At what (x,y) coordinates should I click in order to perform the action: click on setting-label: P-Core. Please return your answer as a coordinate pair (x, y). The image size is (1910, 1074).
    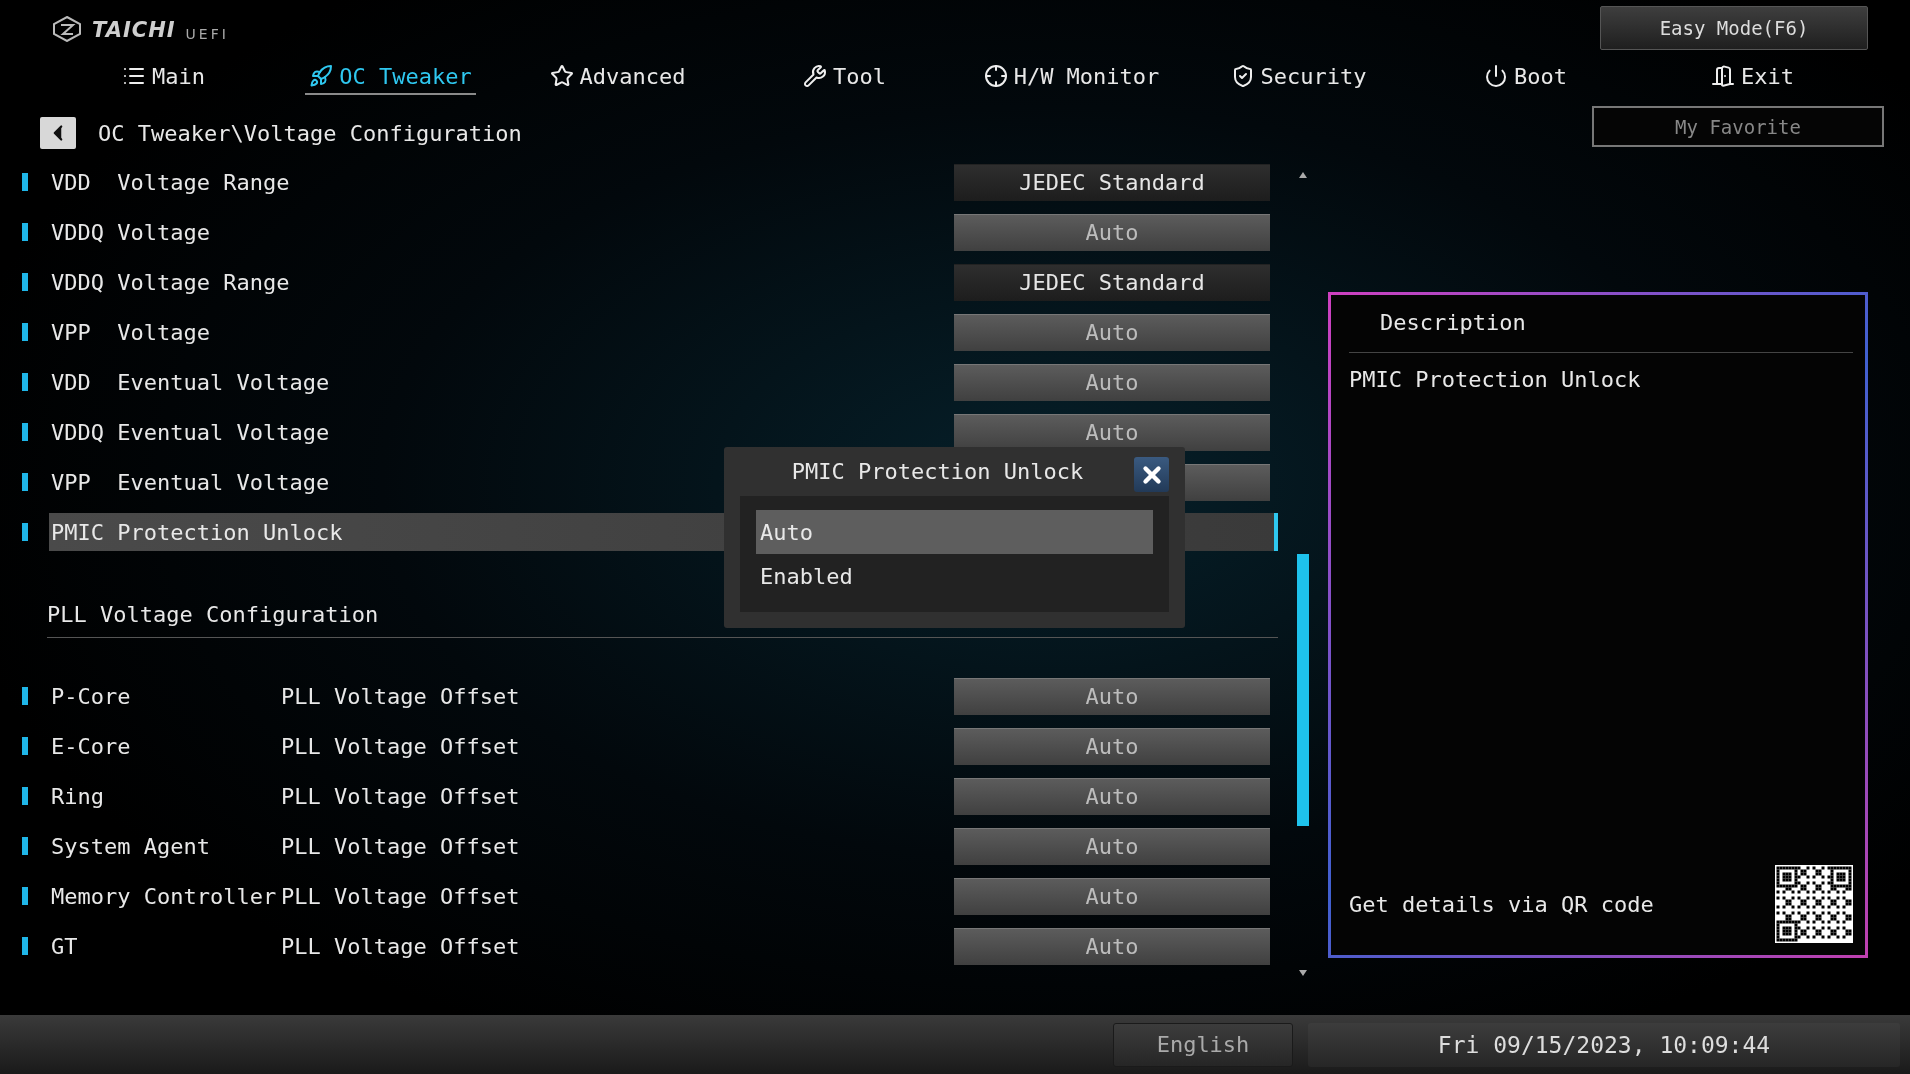
    Looking at the image, I should click on (90, 696).